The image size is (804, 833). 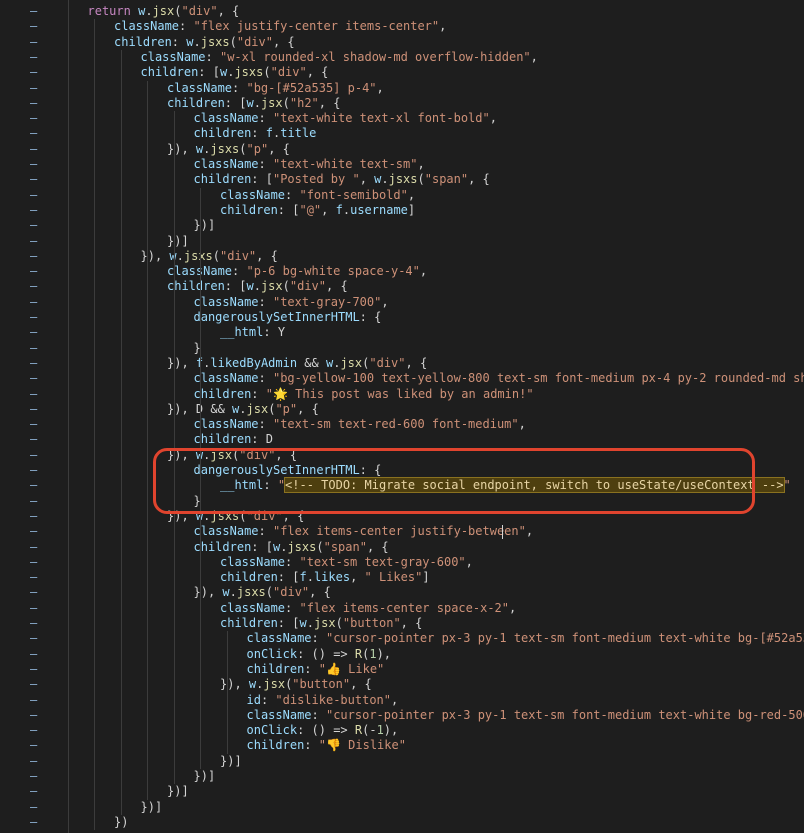 What do you see at coordinates (257, 286) in the screenshot?
I see `code-line: children: [w.jsx("div", {` at bounding box center [257, 286].